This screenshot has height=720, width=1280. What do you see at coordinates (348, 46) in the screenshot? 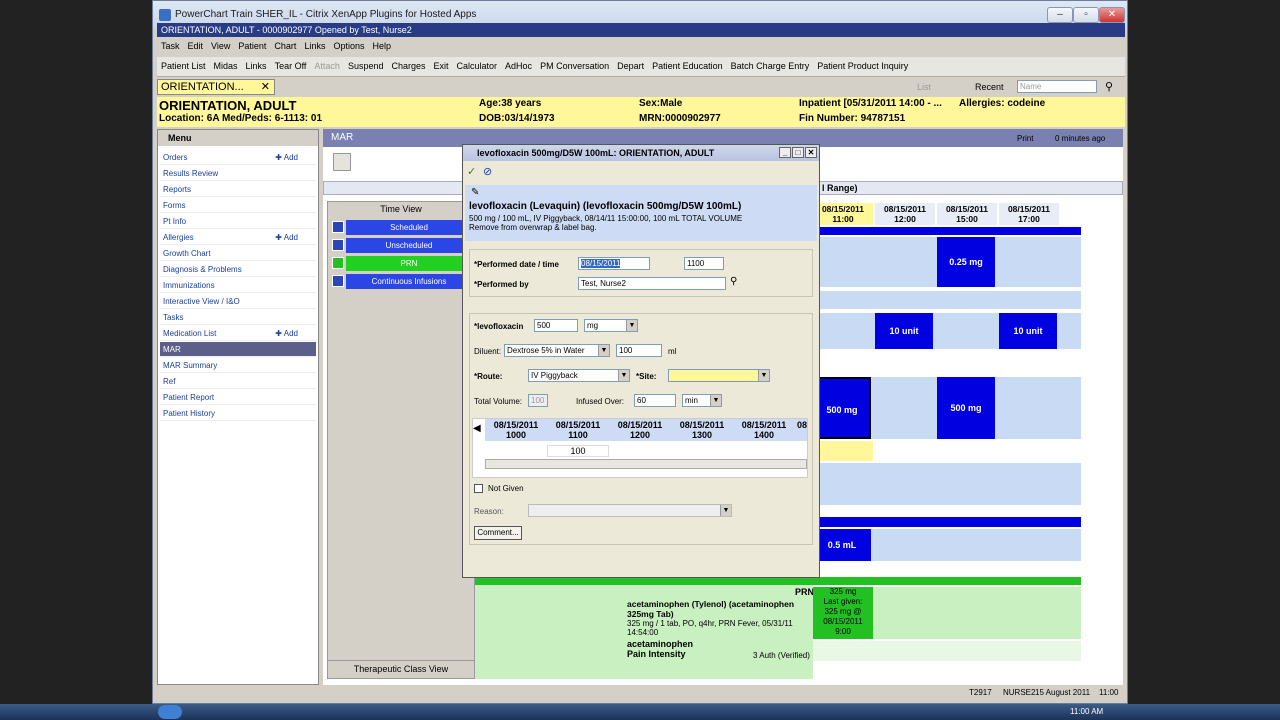
I see `menu-options: Options` at bounding box center [348, 46].